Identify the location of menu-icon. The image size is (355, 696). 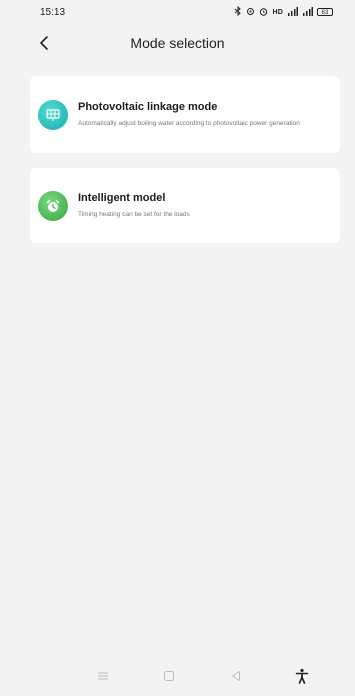
(103, 676).